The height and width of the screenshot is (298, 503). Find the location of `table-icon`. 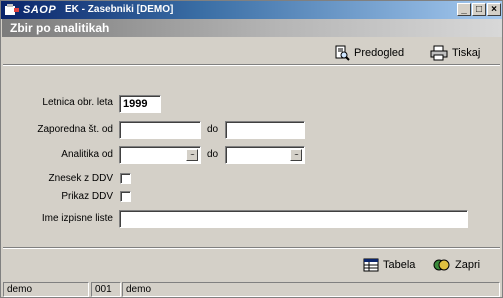

table-icon is located at coordinates (371, 265).